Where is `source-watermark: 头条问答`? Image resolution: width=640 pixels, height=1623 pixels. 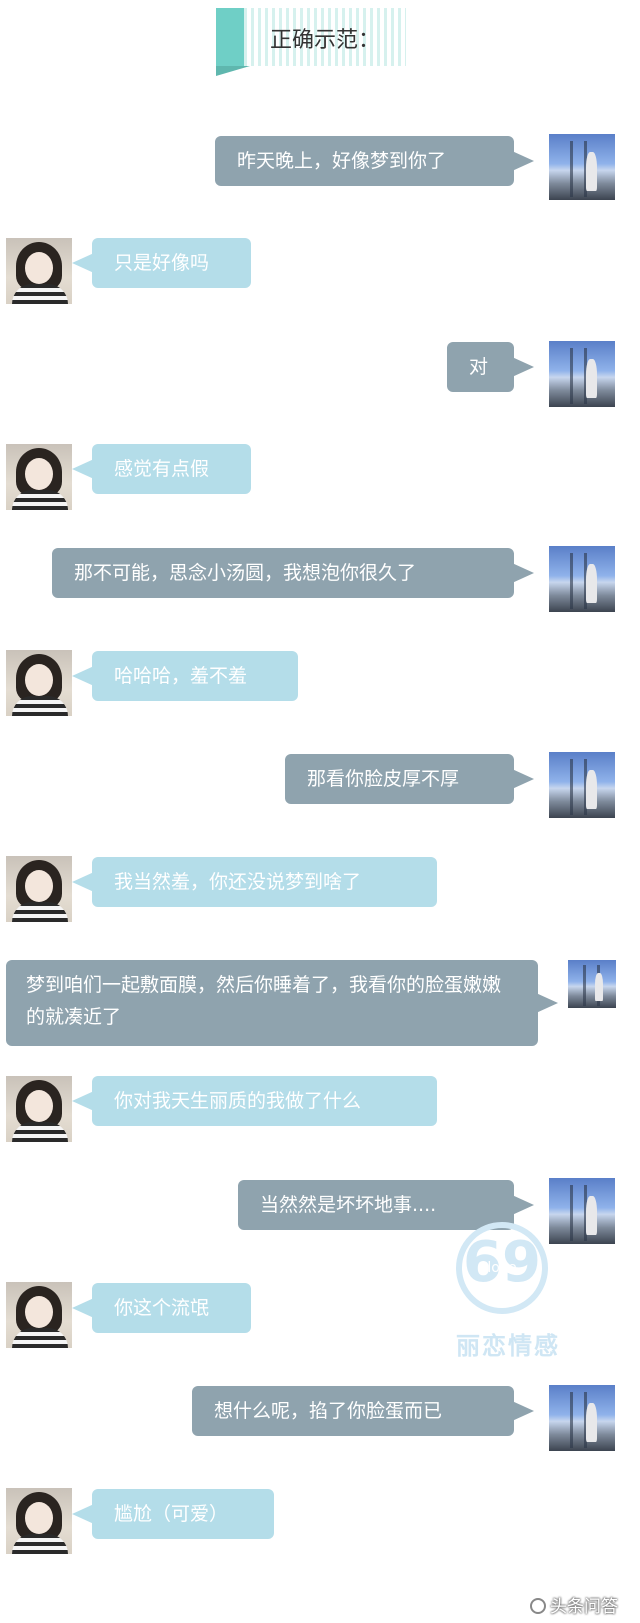
source-watermark: 头条问答 is located at coordinates (574, 1604).